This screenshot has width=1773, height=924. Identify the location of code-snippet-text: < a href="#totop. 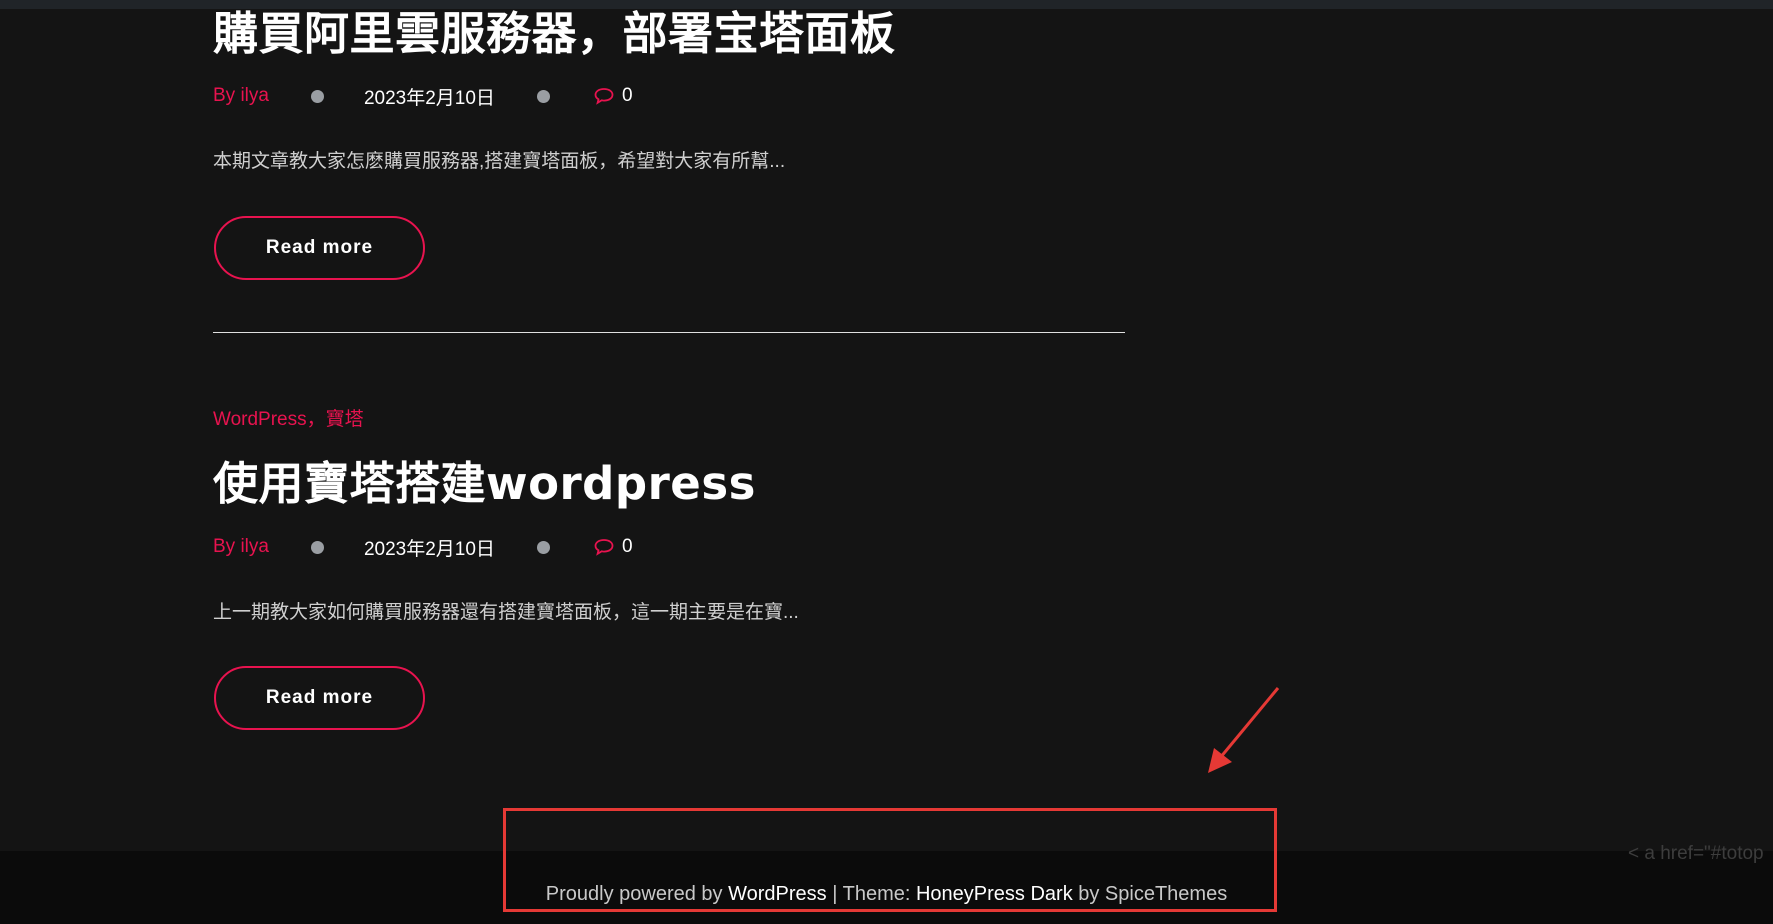
(1696, 853).